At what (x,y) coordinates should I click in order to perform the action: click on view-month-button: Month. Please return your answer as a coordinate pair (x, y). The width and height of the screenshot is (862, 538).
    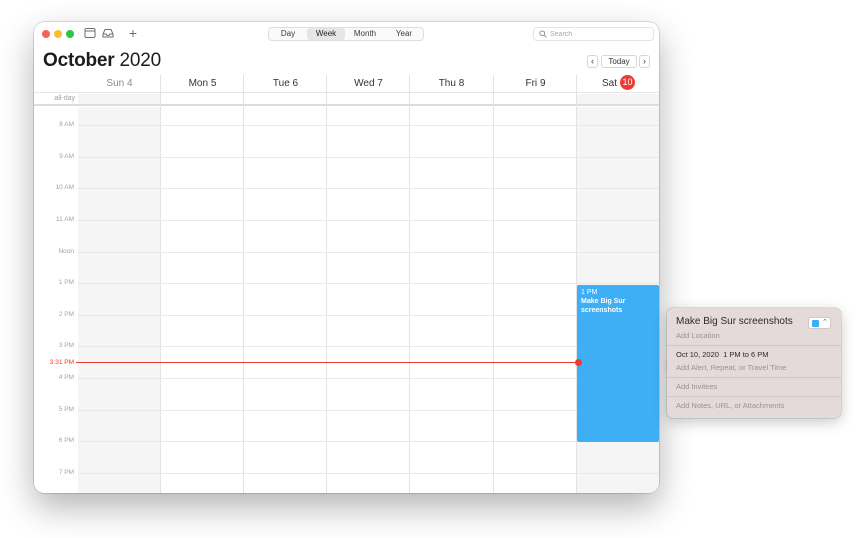
    Looking at the image, I should click on (365, 34).